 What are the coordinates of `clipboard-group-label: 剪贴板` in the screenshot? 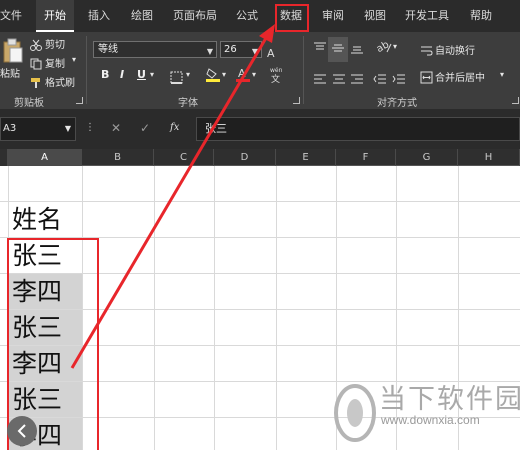 It's located at (29, 103).